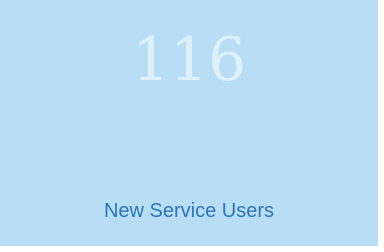  What do you see at coordinates (189, 60) in the screenshot?
I see `stat-value: 116` at bounding box center [189, 60].